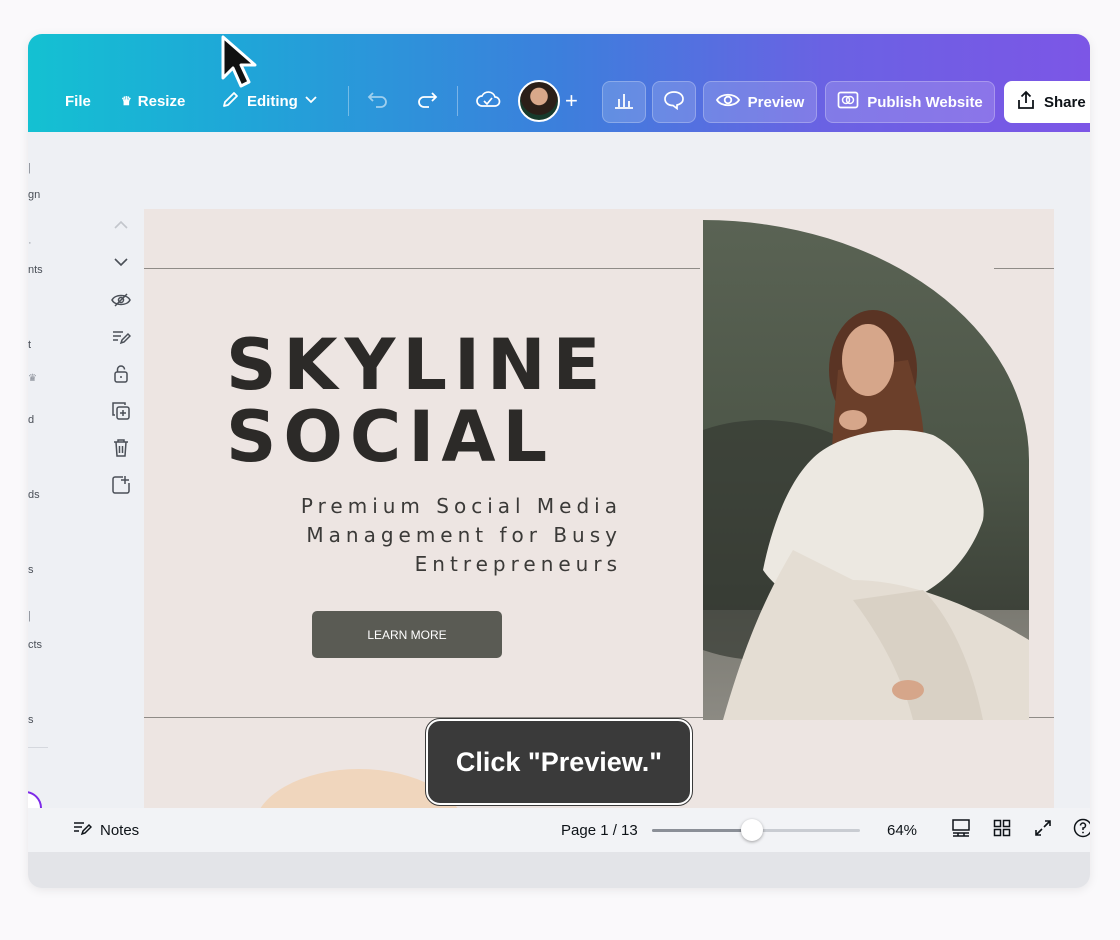 The width and height of the screenshot is (1120, 940). What do you see at coordinates (239, 61) in the screenshot?
I see `mouse-cursor-icon` at bounding box center [239, 61].